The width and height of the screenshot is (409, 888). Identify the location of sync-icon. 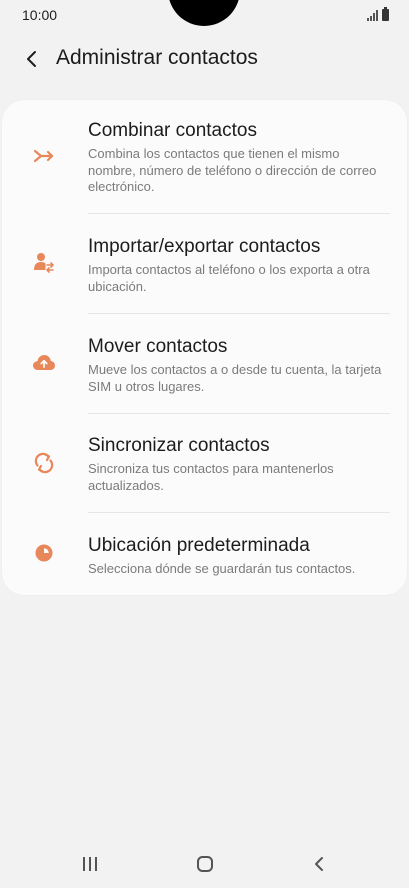
(44, 463).